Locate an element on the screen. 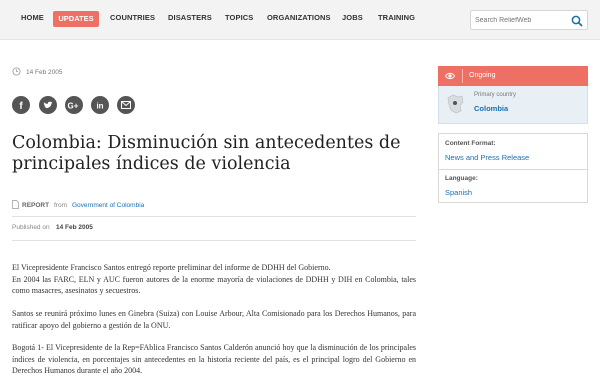  document-icon is located at coordinates (15, 204).